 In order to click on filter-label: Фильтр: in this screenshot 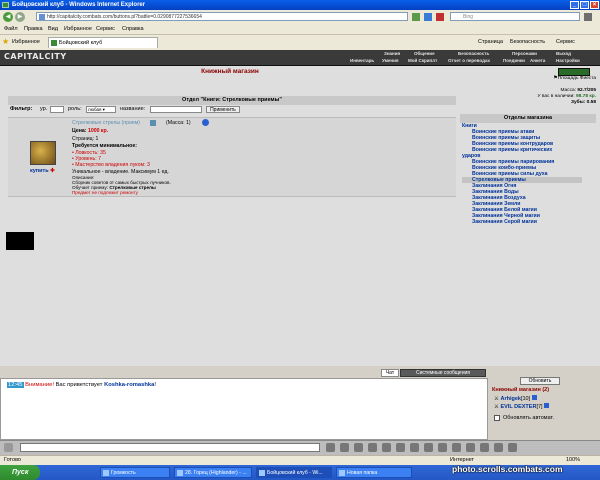, I will do `click(21, 109)`.